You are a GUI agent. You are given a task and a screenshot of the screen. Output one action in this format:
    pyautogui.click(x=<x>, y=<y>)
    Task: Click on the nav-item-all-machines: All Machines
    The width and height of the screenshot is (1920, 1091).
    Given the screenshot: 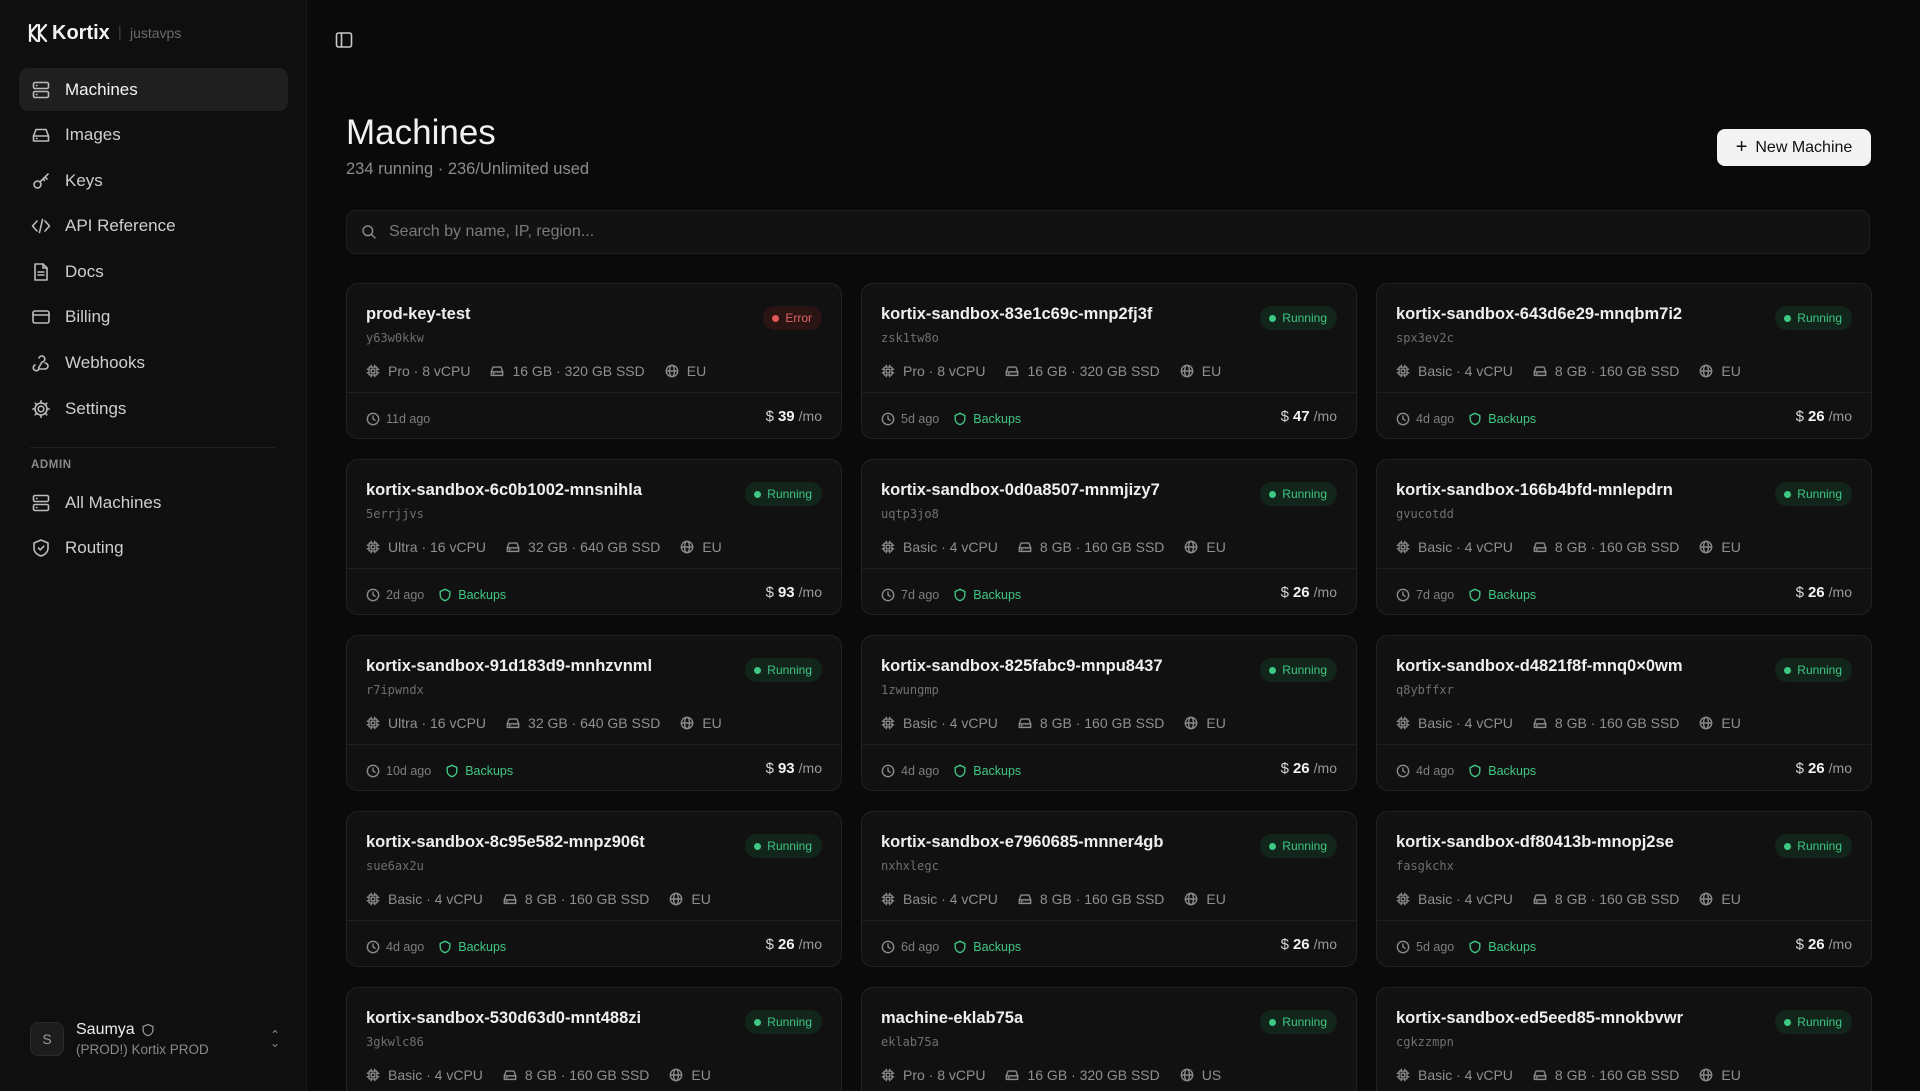 What is the action you would take?
    pyautogui.click(x=153, y=502)
    